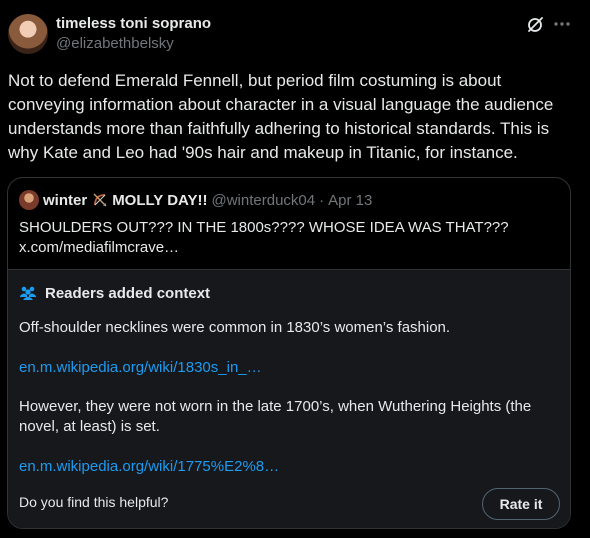 This screenshot has height=538, width=590. I want to click on quoted-author-name-suffix: MOLLY DAY!!, so click(160, 200).